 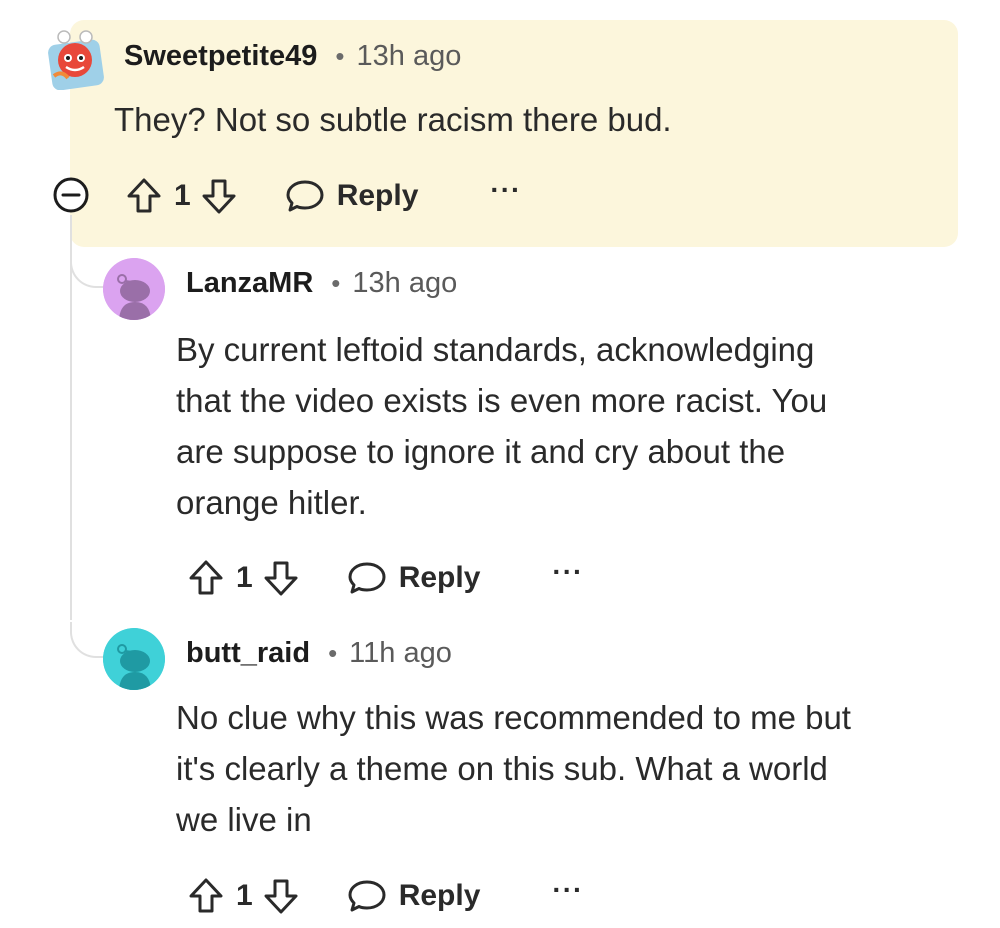 I want to click on username: LanzaMR, so click(x=249, y=283).